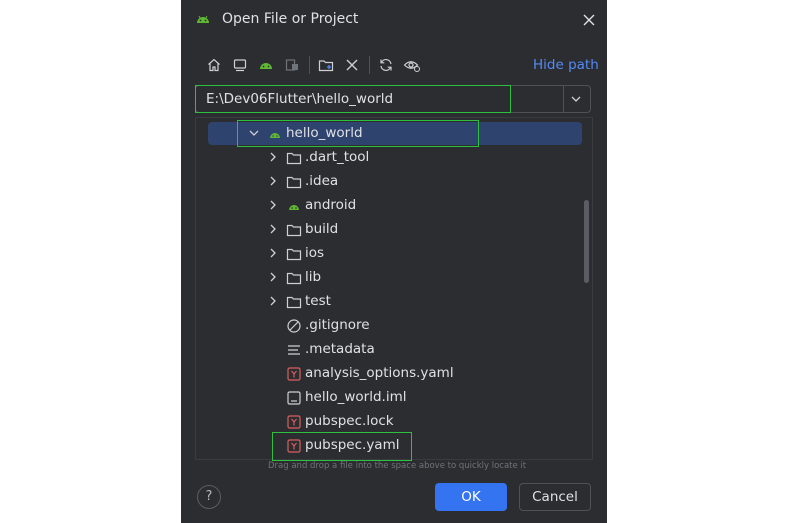 This screenshot has width=800, height=523. Describe the element at coordinates (394, 206) in the screenshot. I see `tree-row-android: android` at that location.